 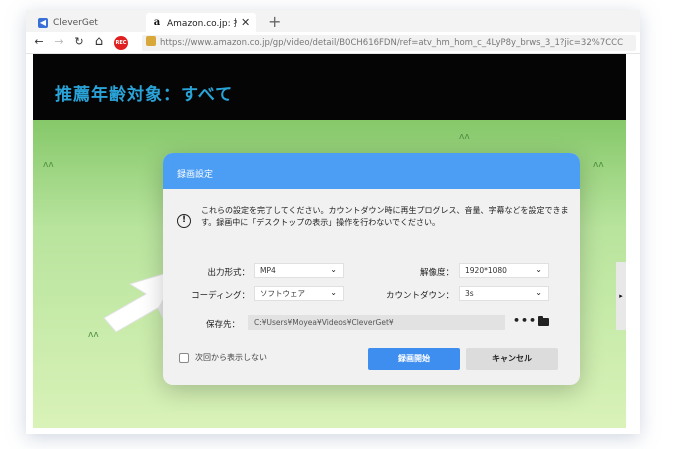 I want to click on countdown-select: 3s ⌄, so click(x=504, y=293).